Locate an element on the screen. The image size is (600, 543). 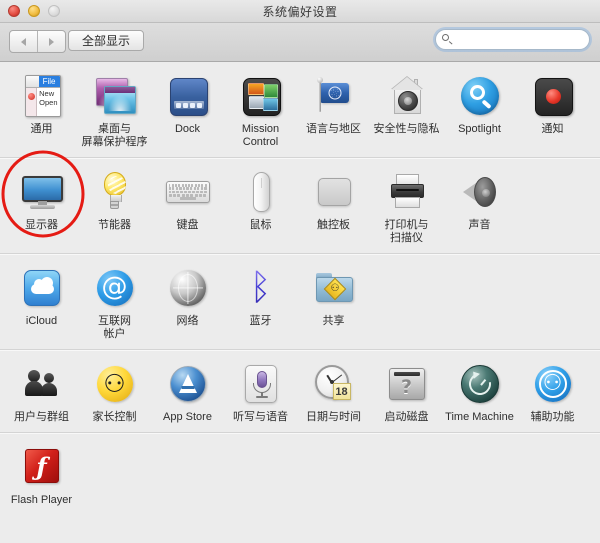
pref-pane-label: 启动磁盘 is located at coordinates (406, 417).